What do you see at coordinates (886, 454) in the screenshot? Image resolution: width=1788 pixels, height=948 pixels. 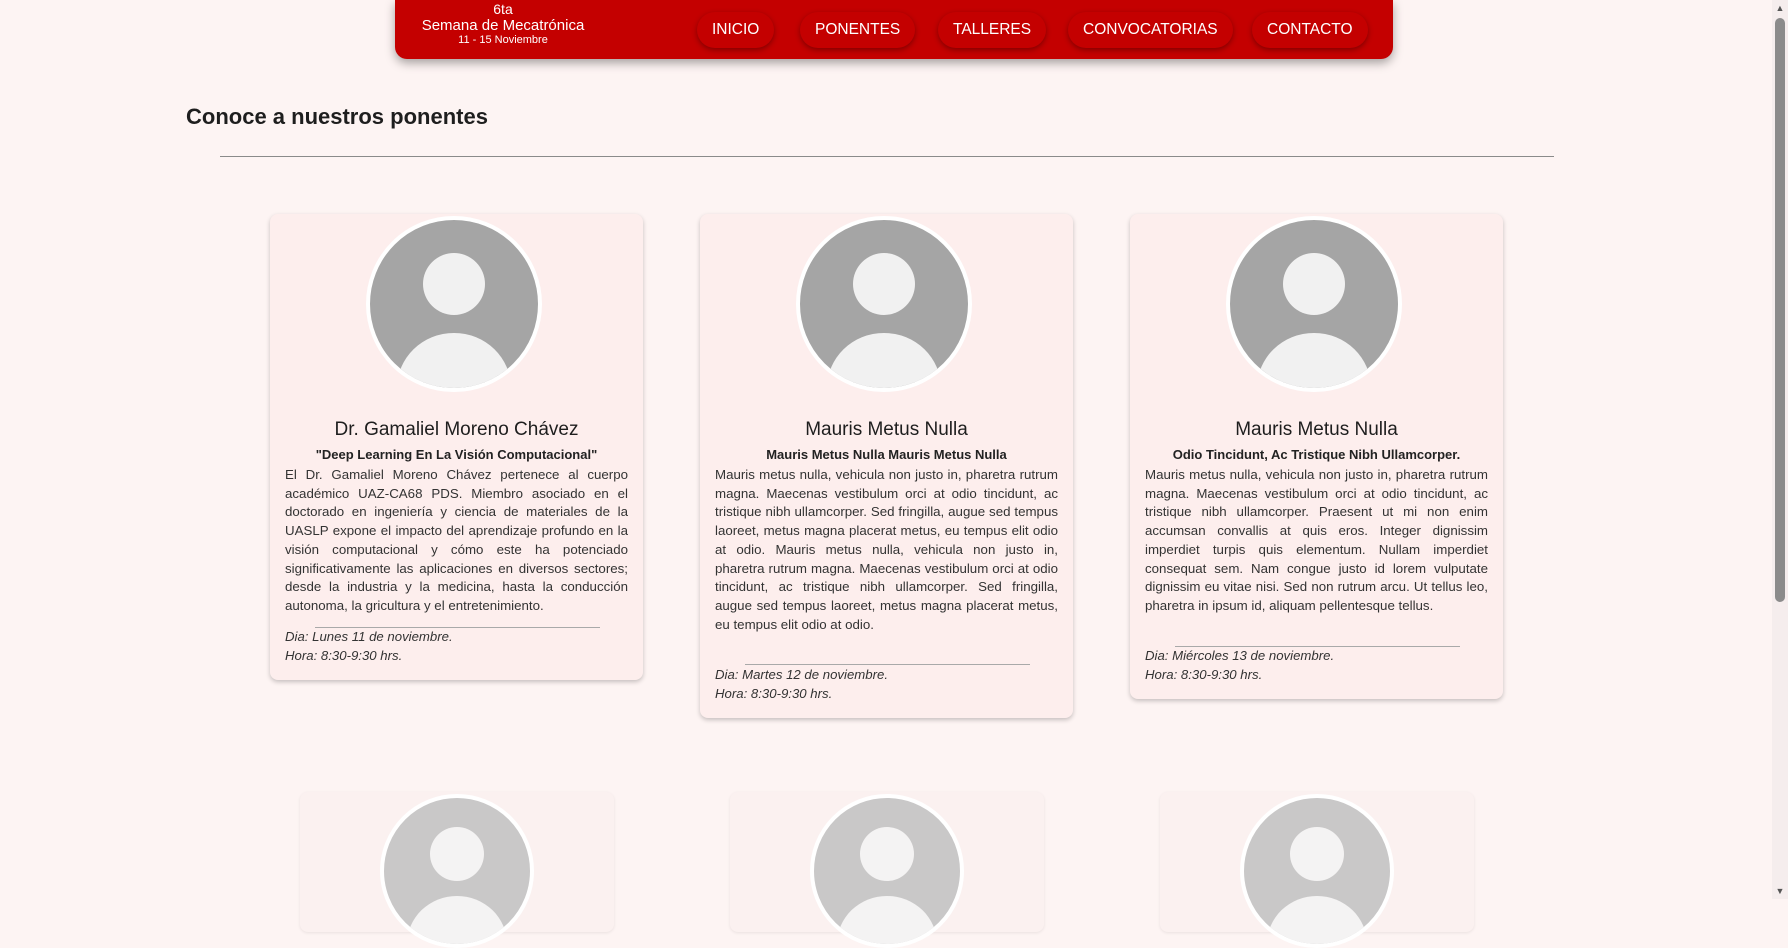 I see `talk-title: Mauris Metus Nulla Mauris Metus Nulla` at bounding box center [886, 454].